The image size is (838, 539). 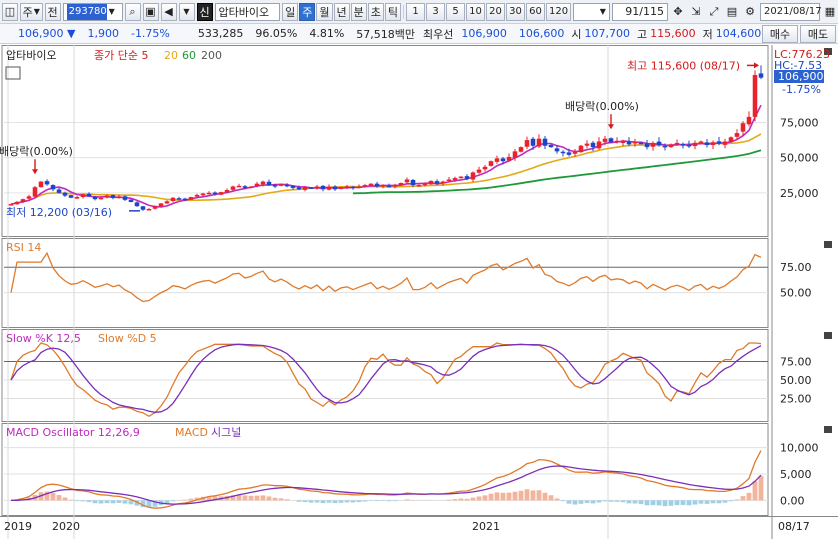 What do you see at coordinates (818, 34) in the screenshot?
I see `sell-button: 매도` at bounding box center [818, 34].